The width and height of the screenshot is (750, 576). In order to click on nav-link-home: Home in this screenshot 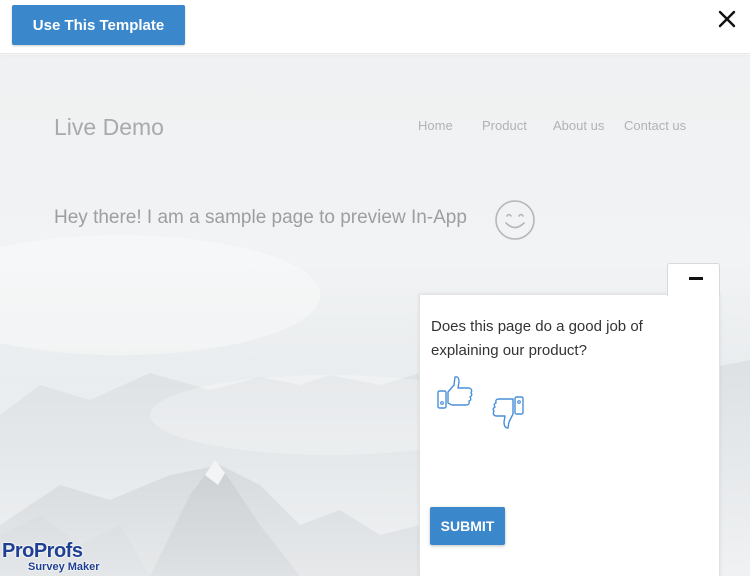, I will do `click(435, 125)`.